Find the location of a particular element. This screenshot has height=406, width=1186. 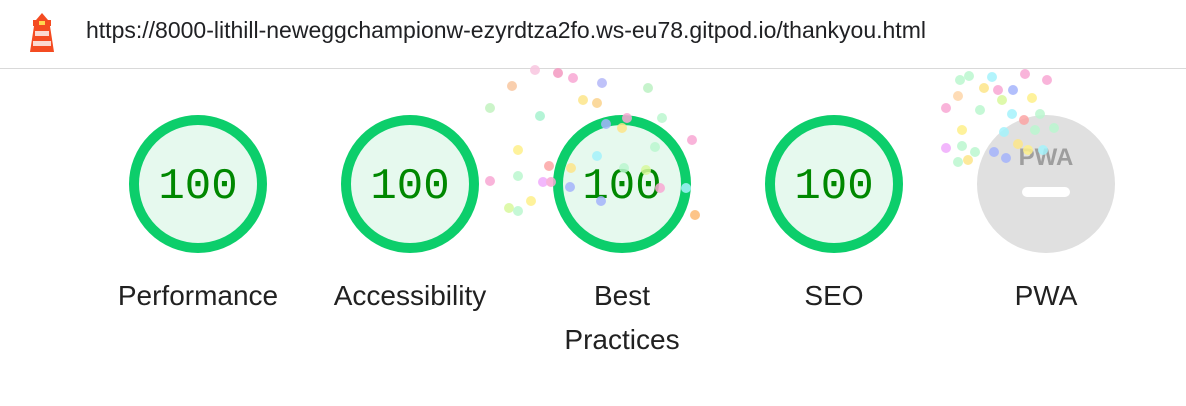

pwa-badge is located at coordinates (1046, 184).